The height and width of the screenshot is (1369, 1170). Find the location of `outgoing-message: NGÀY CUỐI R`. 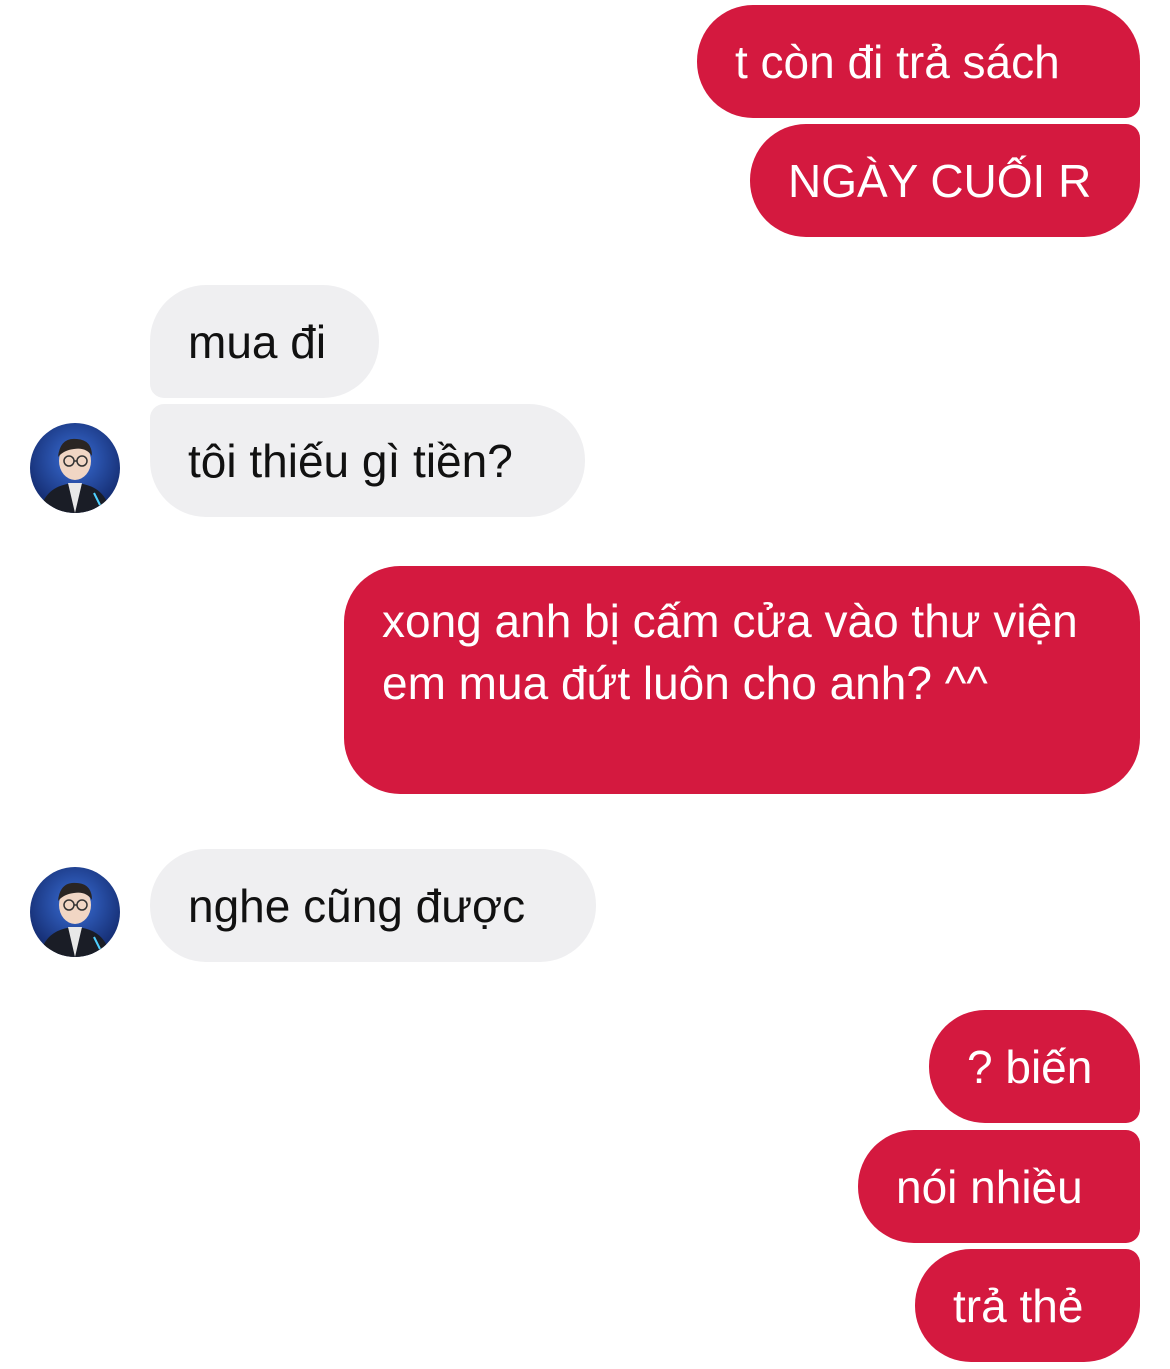

outgoing-message: NGÀY CUỐI R is located at coordinates (945, 180).